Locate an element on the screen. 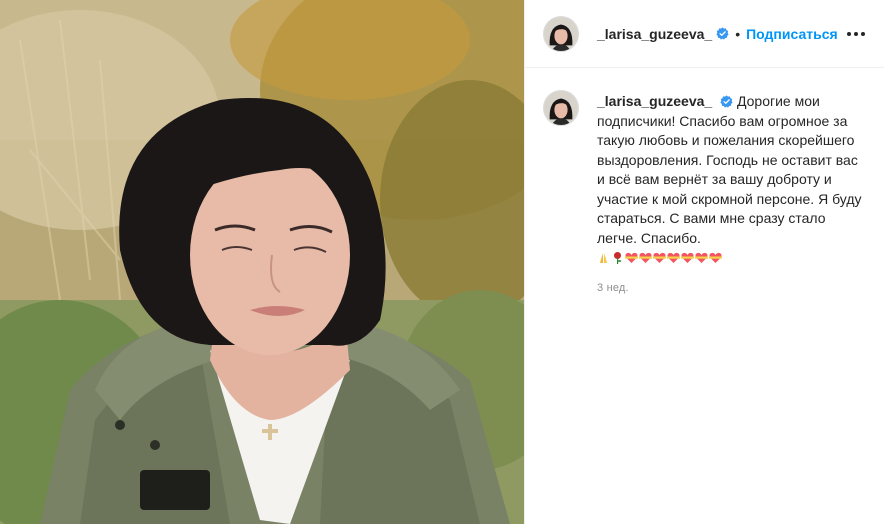 This screenshot has height=524, width=884. post-timestamp: 3 нед. is located at coordinates (732, 288).